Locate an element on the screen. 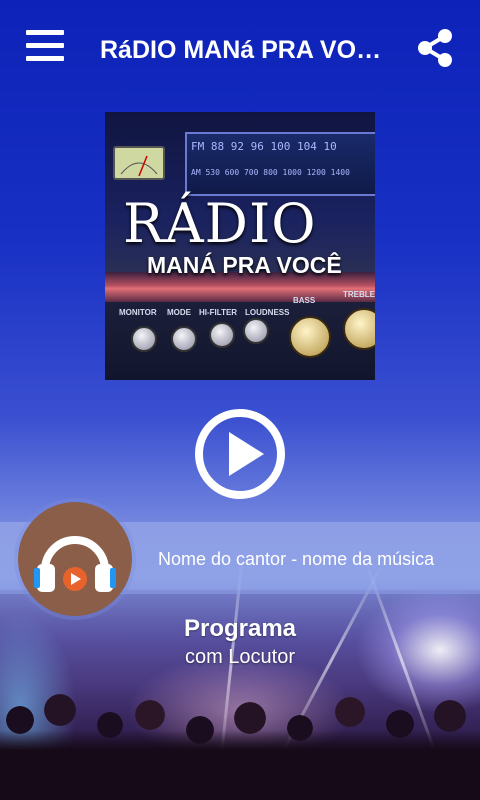 This screenshot has width=480, height=800. bass-knob is located at coordinates (310, 337).